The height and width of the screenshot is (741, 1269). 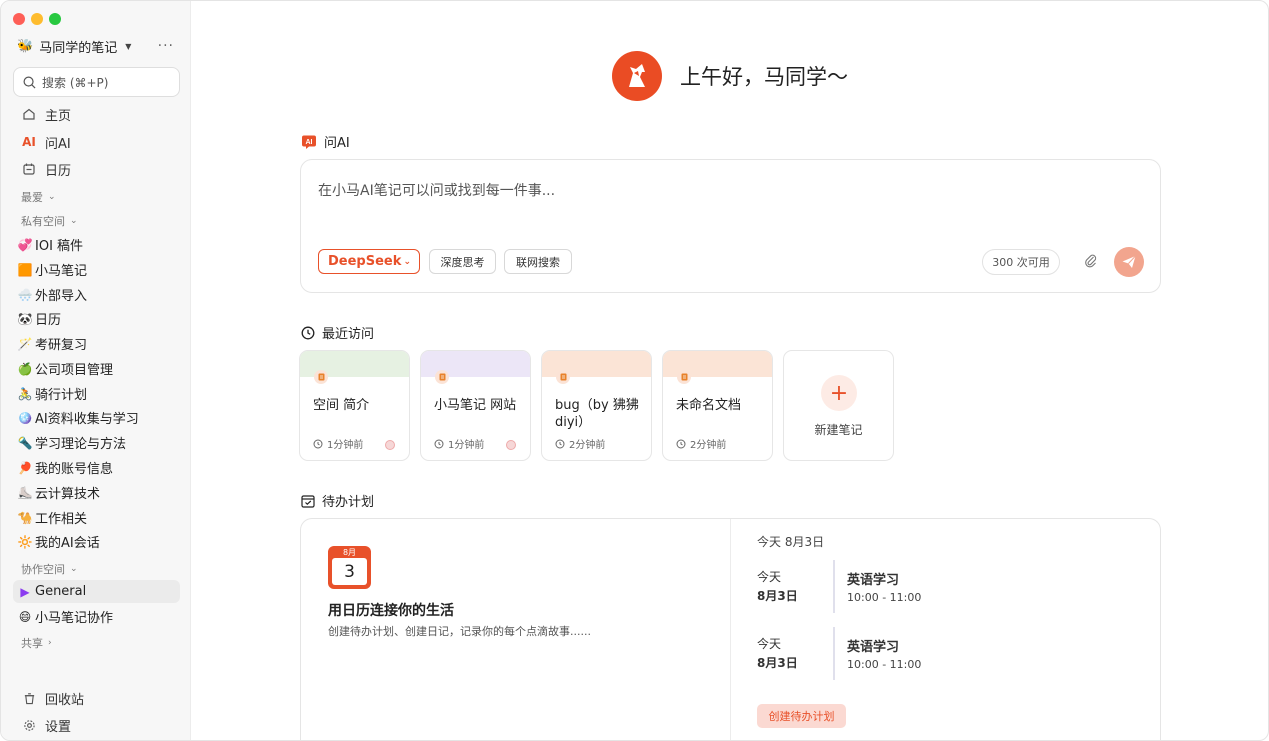 I want to click on workspace-switcher: 🐝 马同学的笔记 ▼ ···, so click(x=95, y=46).